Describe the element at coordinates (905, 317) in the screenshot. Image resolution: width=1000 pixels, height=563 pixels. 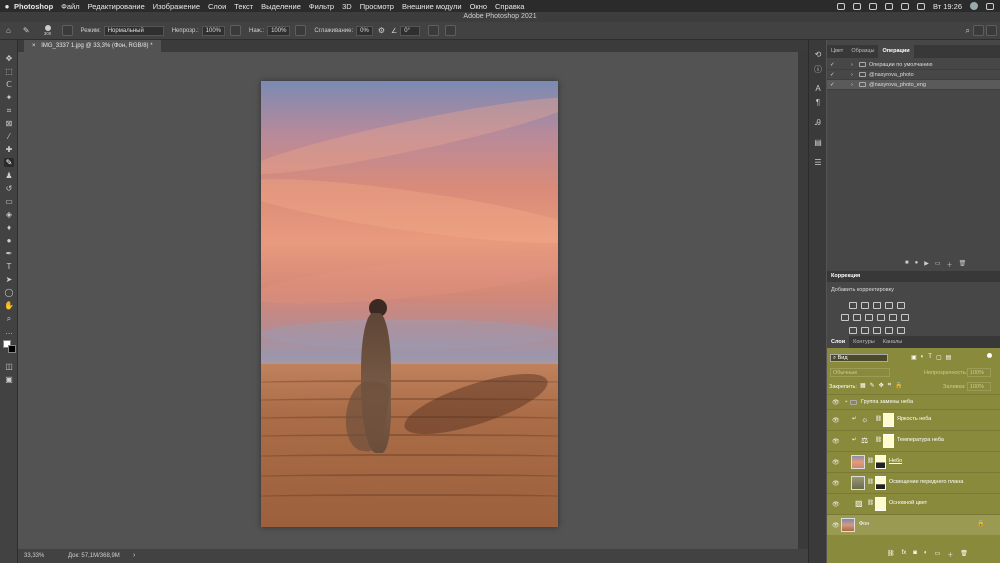
I see `color-lookup-icon` at that location.